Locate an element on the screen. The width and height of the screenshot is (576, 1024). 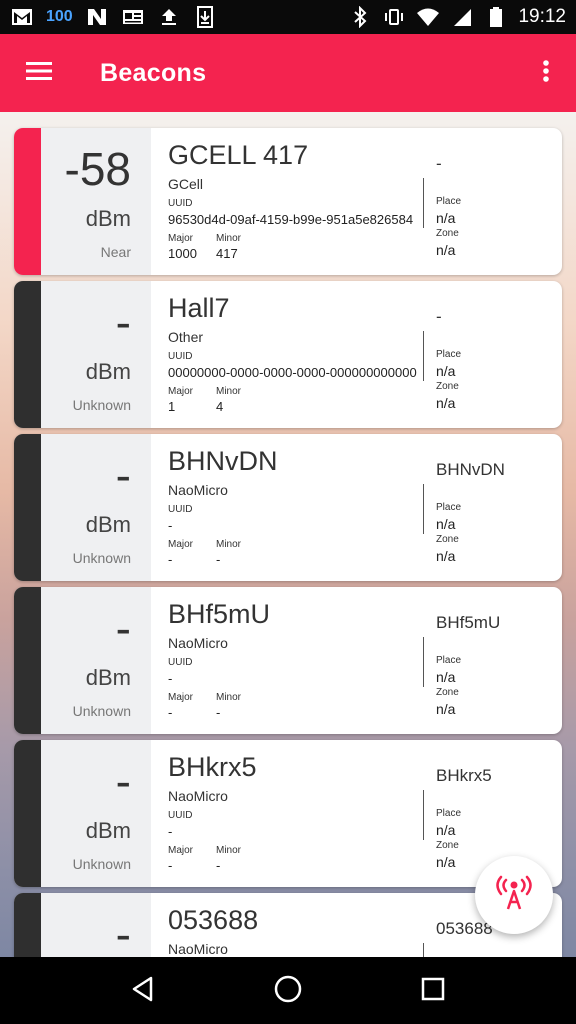
beacon-tag: 053688 is located at coordinates (464, 928).